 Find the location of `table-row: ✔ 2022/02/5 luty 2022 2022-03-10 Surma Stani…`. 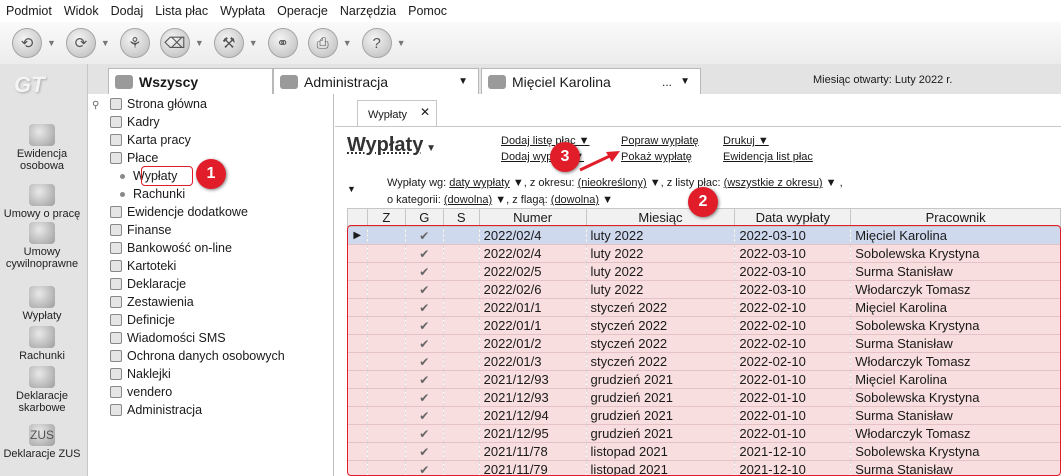

table-row: ✔ 2022/02/5 luty 2022 2022-03-10 Surma Stani… is located at coordinates (704, 271).